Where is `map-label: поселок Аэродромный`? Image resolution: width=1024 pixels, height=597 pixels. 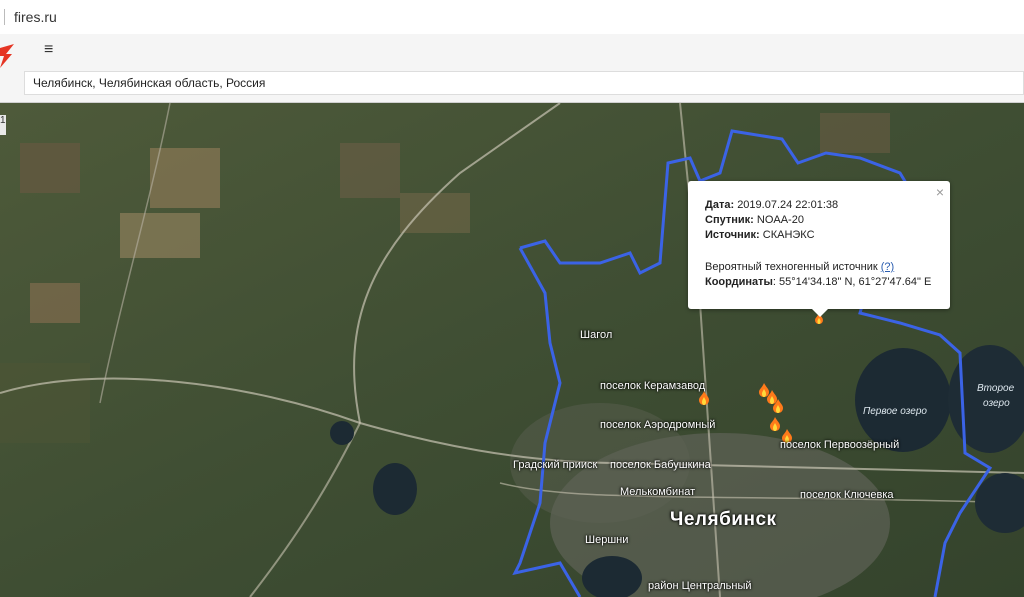 map-label: поселок Аэродромный is located at coordinates (658, 425).